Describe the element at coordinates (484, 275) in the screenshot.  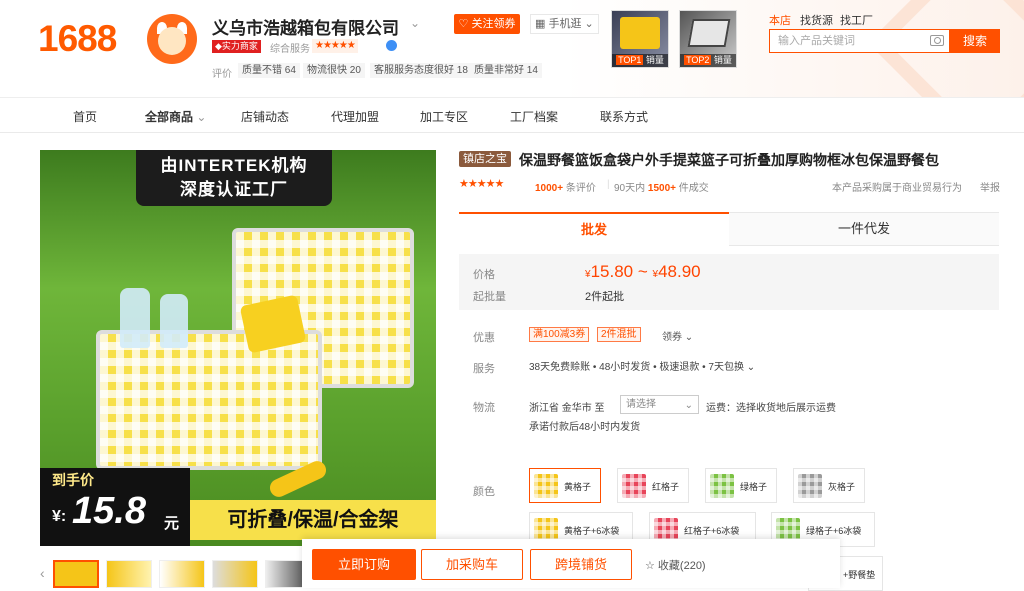
I see `price-label: 价格` at that location.